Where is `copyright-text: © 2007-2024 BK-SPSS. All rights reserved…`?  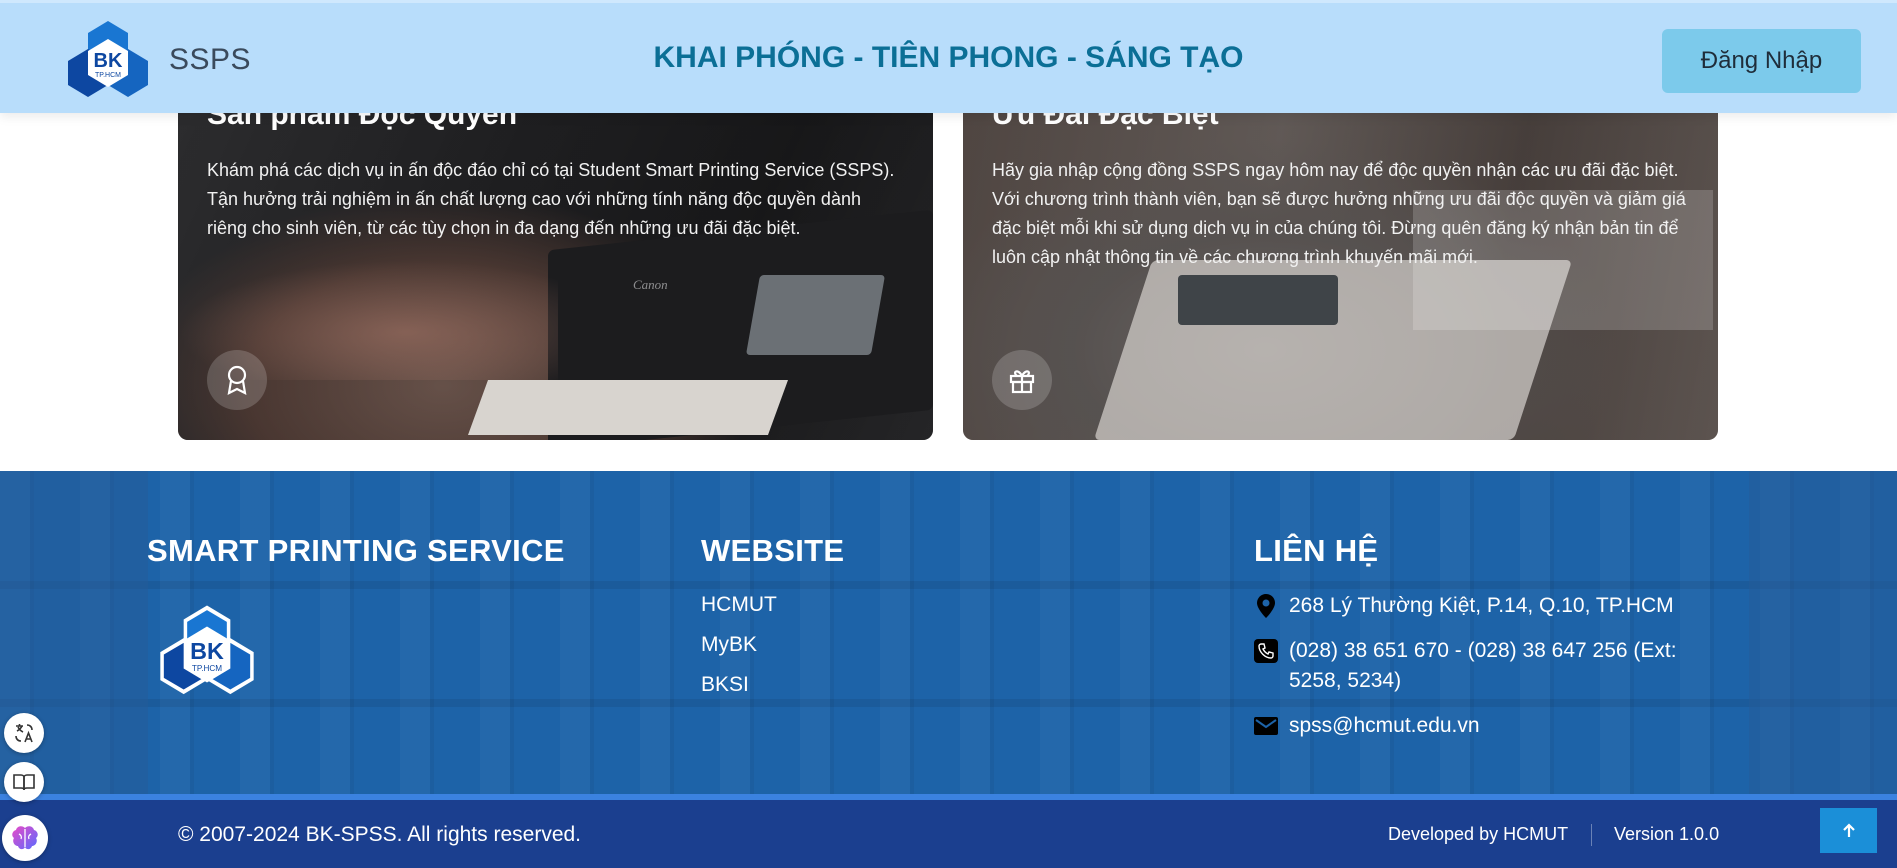 copyright-text: © 2007-2024 BK-SPSS. All rights reserved… is located at coordinates (380, 834).